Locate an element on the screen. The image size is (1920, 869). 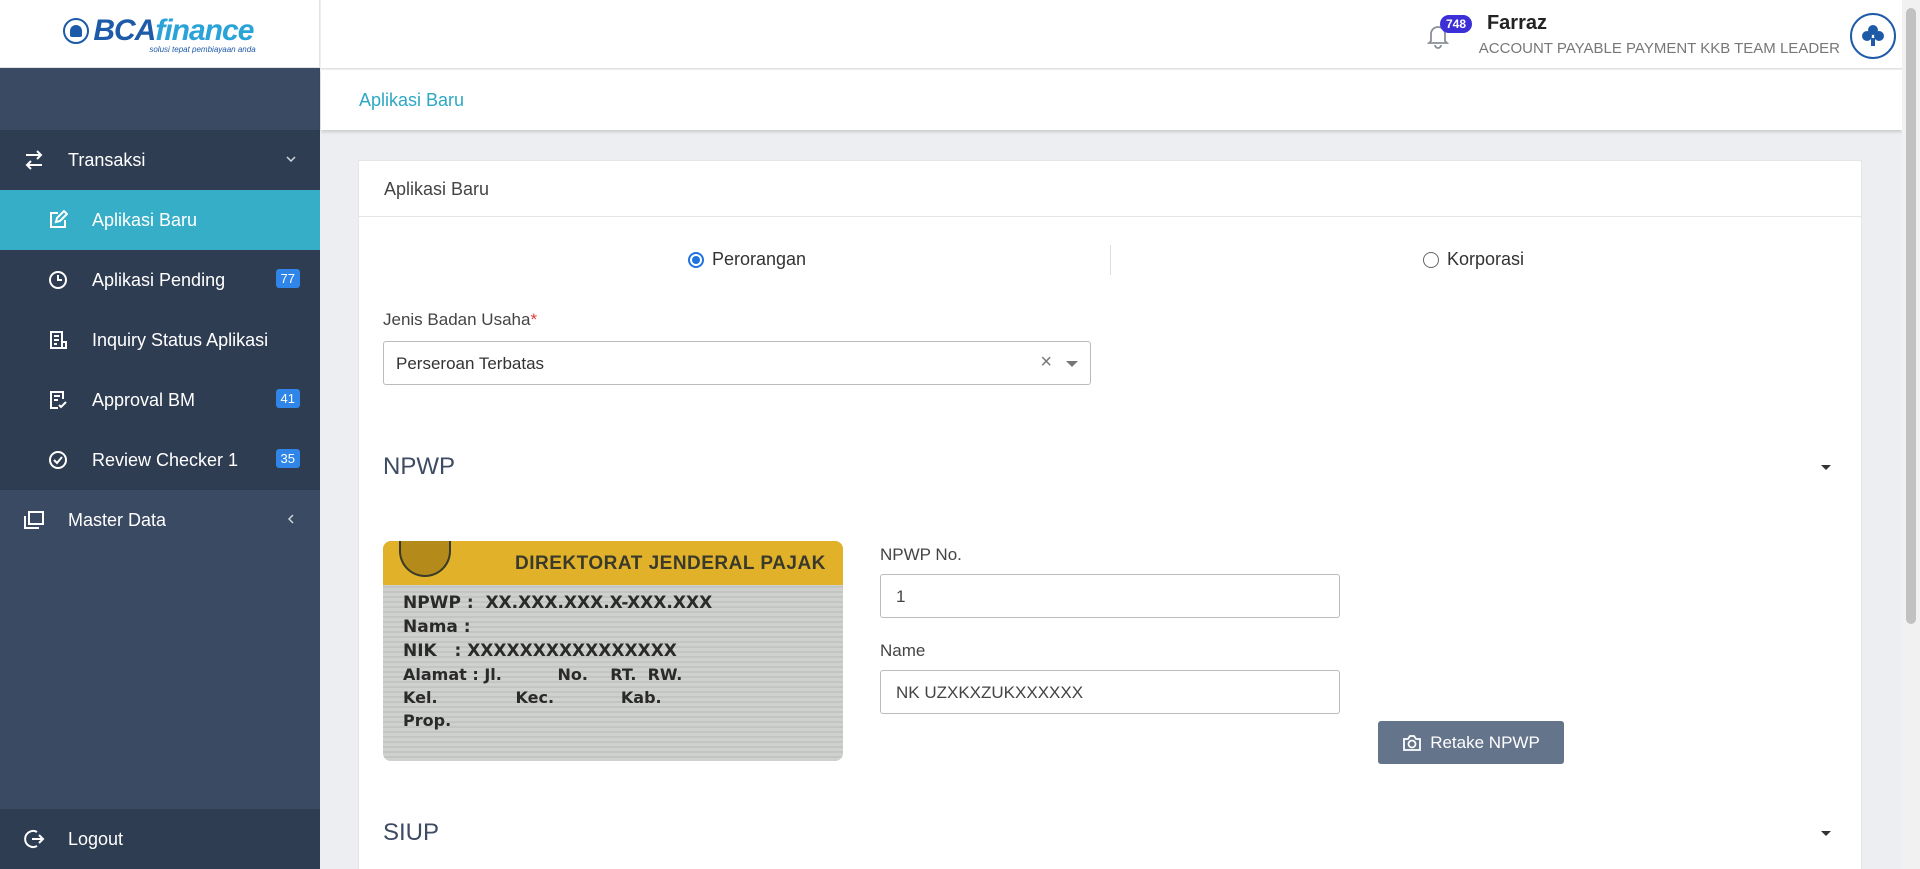
sidebar-item-aplikasi-pending: Aplikasi Pending 77 is located at coordinates (160, 280).